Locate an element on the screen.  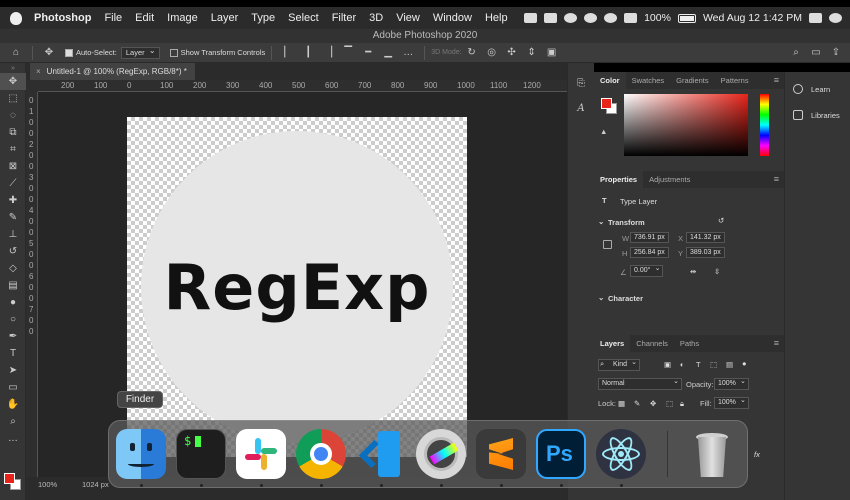
share-icon: ⇪ is located at coordinates (836, 53).